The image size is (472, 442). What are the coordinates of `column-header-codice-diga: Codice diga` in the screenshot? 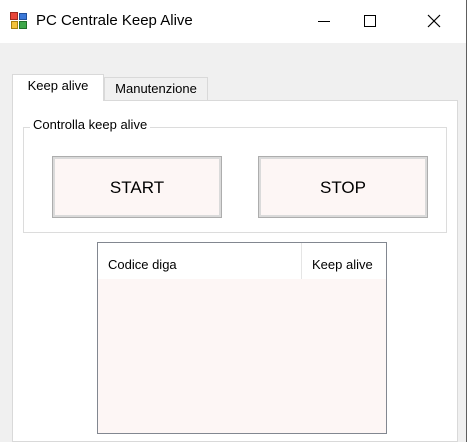 It's located at (199, 261).